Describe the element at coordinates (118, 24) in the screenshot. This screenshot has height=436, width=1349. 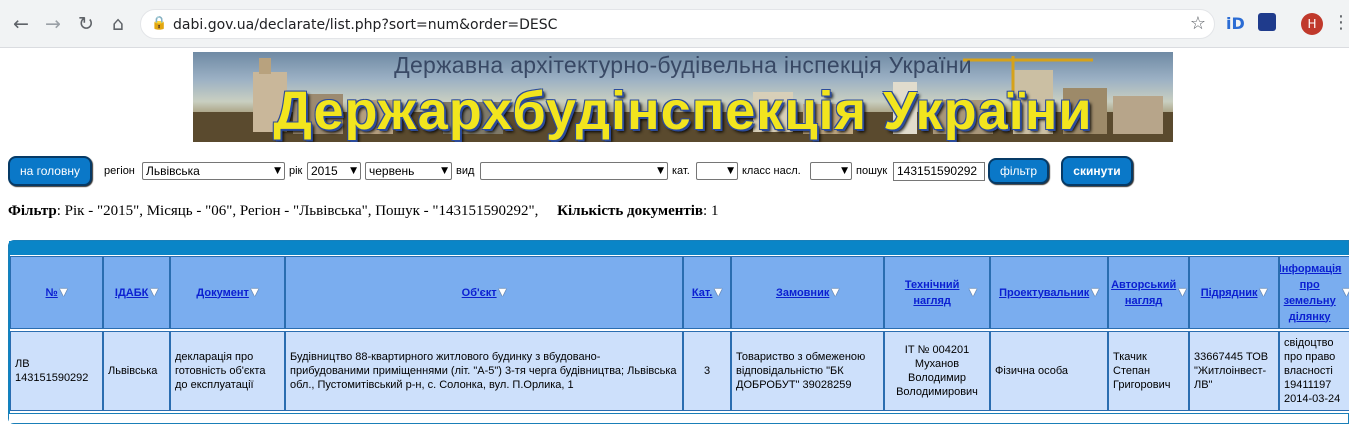
I see `home-icon: ⌂` at that location.